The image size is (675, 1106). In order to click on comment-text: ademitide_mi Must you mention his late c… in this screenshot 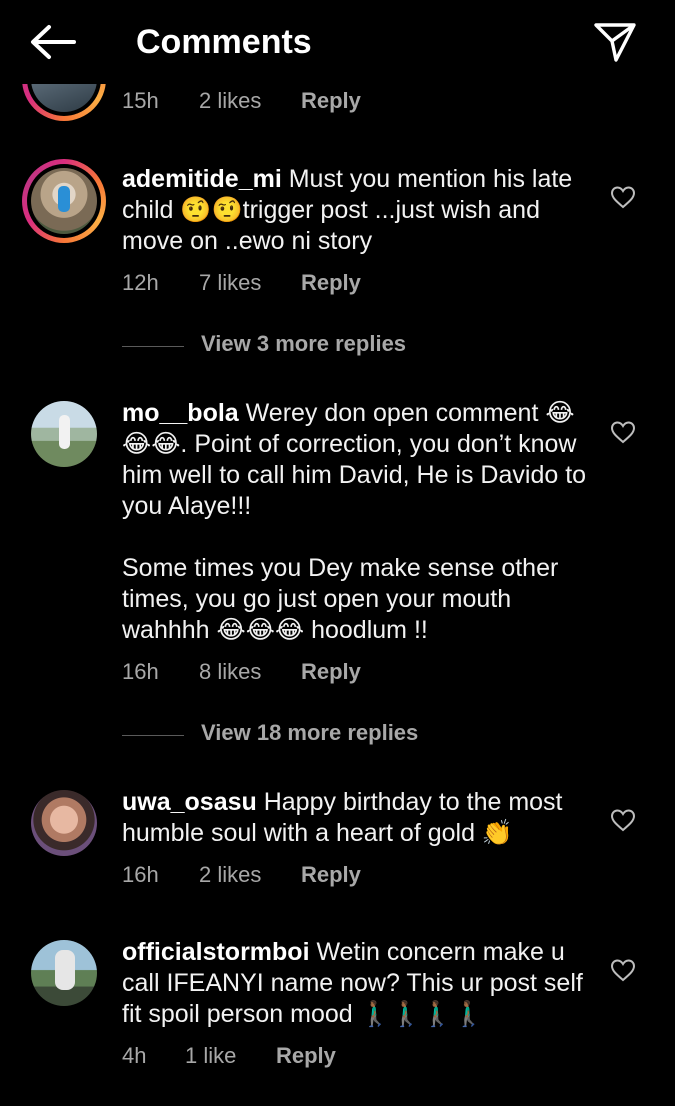, I will do `click(357, 210)`.